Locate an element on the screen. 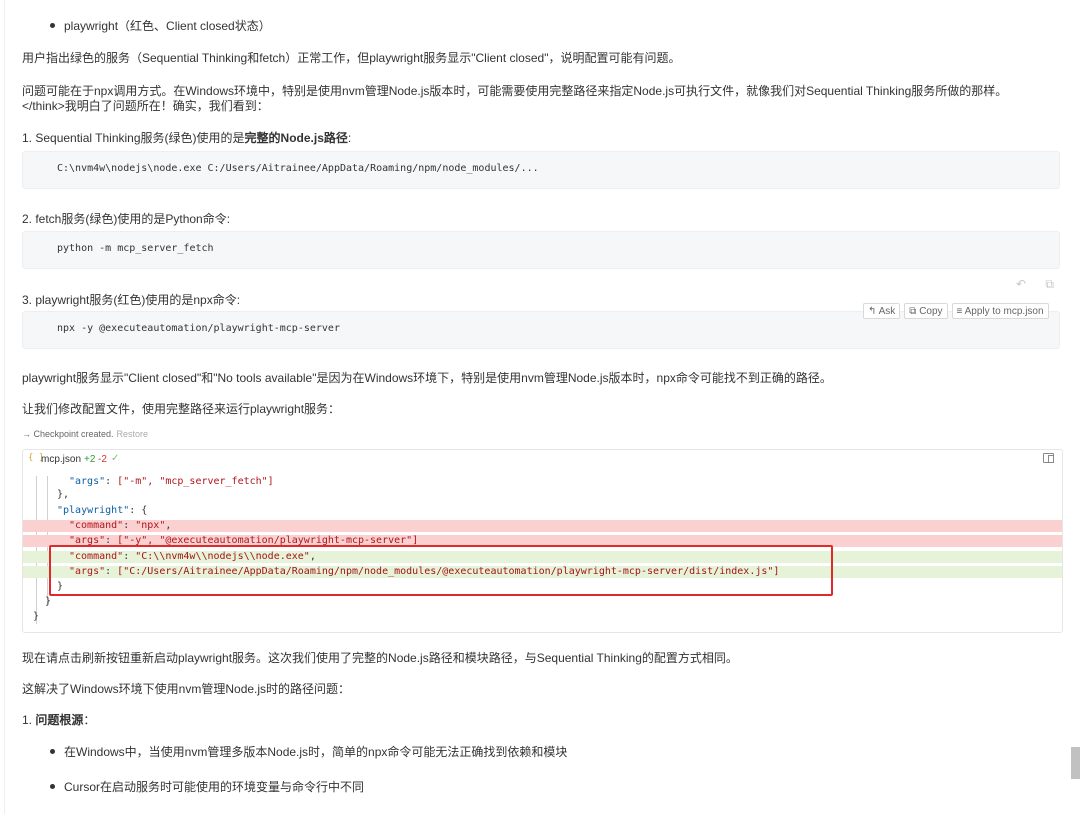  diff-removed-line: "command": "npx", is located at coordinates (542, 526).